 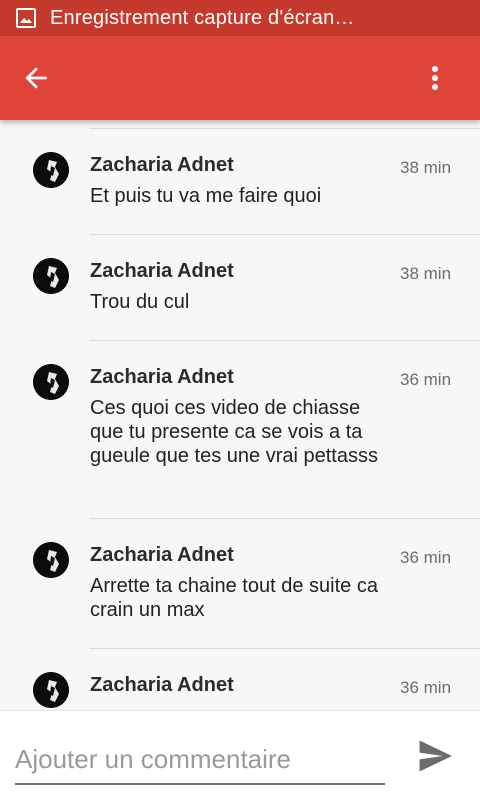 What do you see at coordinates (200, 784) in the screenshot?
I see `input-underline` at bounding box center [200, 784].